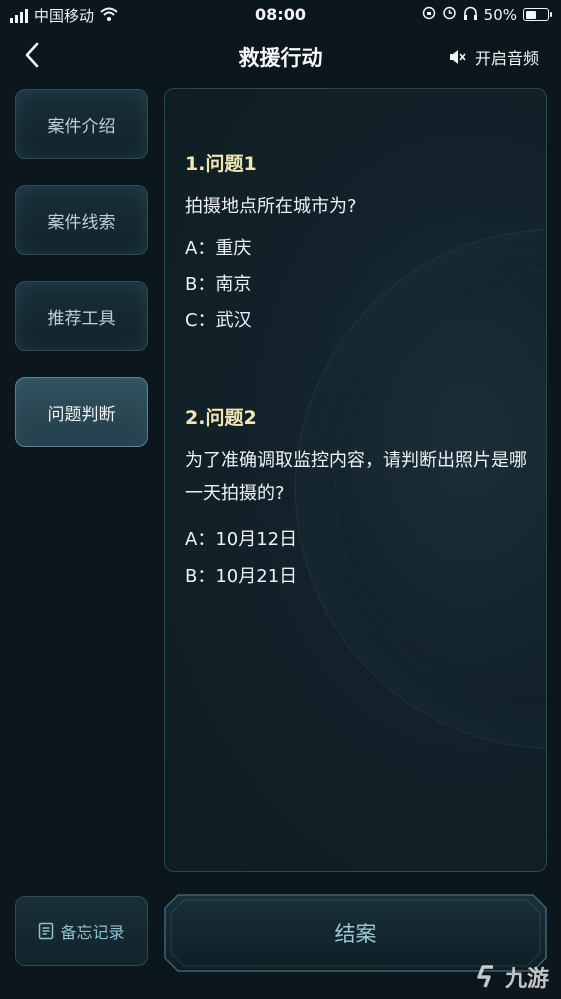 Image resolution: width=561 pixels, height=999 pixels. What do you see at coordinates (241, 575) in the screenshot?
I see `question-2-option-b: B：10月21日` at bounding box center [241, 575].